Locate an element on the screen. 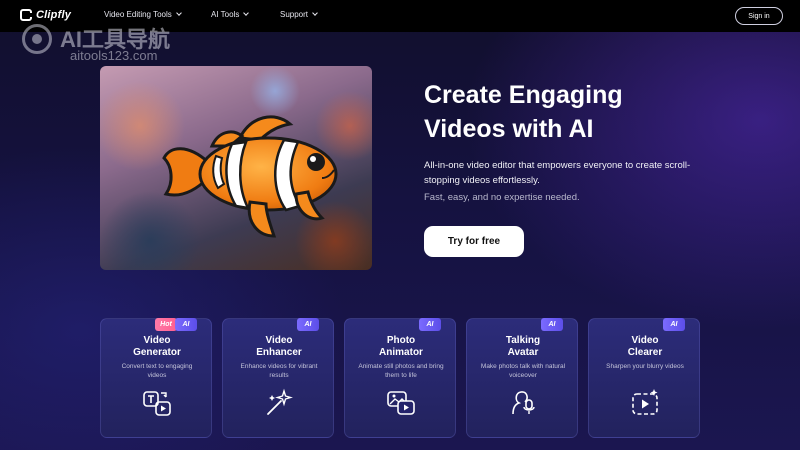  card-title-text: Video Generator is located at coordinates (157, 346).